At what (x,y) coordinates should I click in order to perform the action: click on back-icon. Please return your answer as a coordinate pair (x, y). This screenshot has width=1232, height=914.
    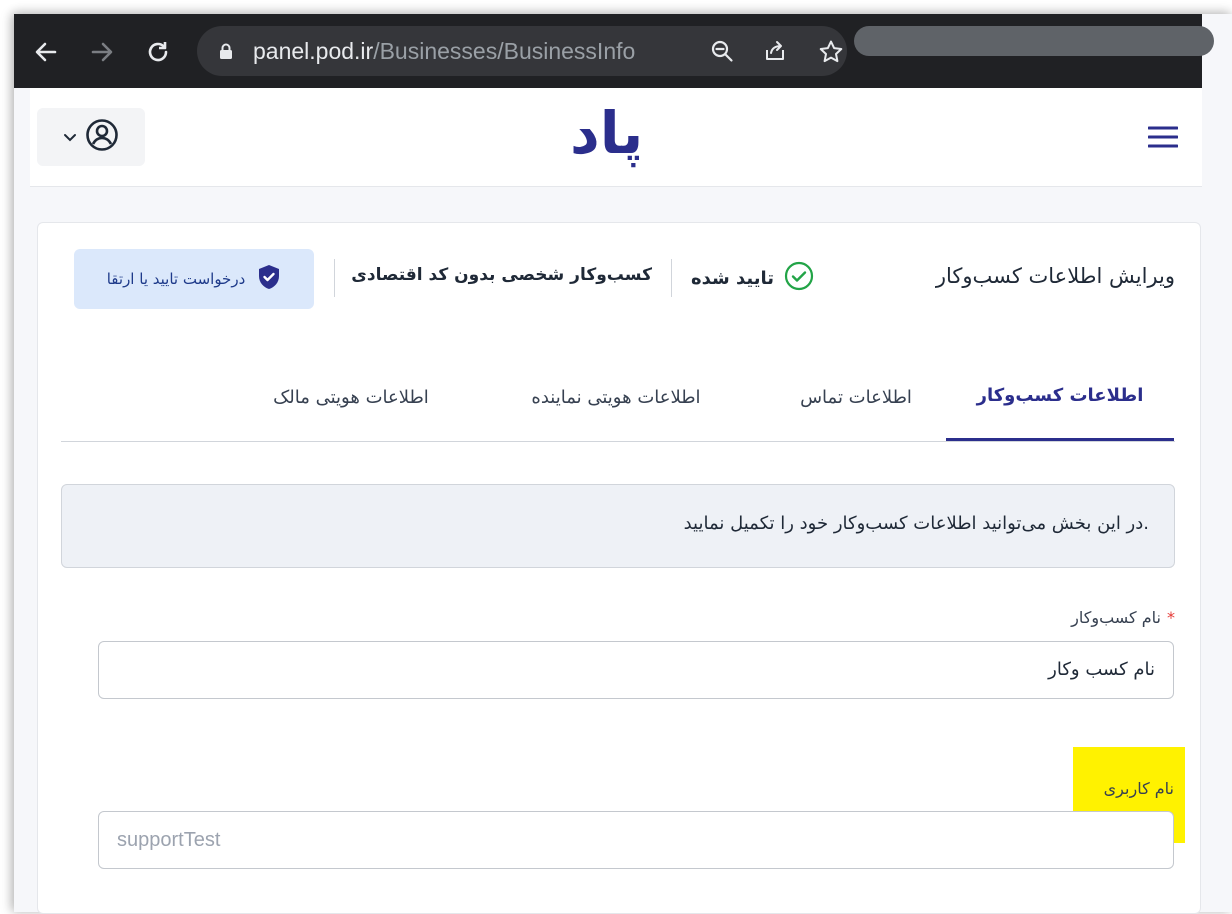
    Looking at the image, I should click on (46, 52).